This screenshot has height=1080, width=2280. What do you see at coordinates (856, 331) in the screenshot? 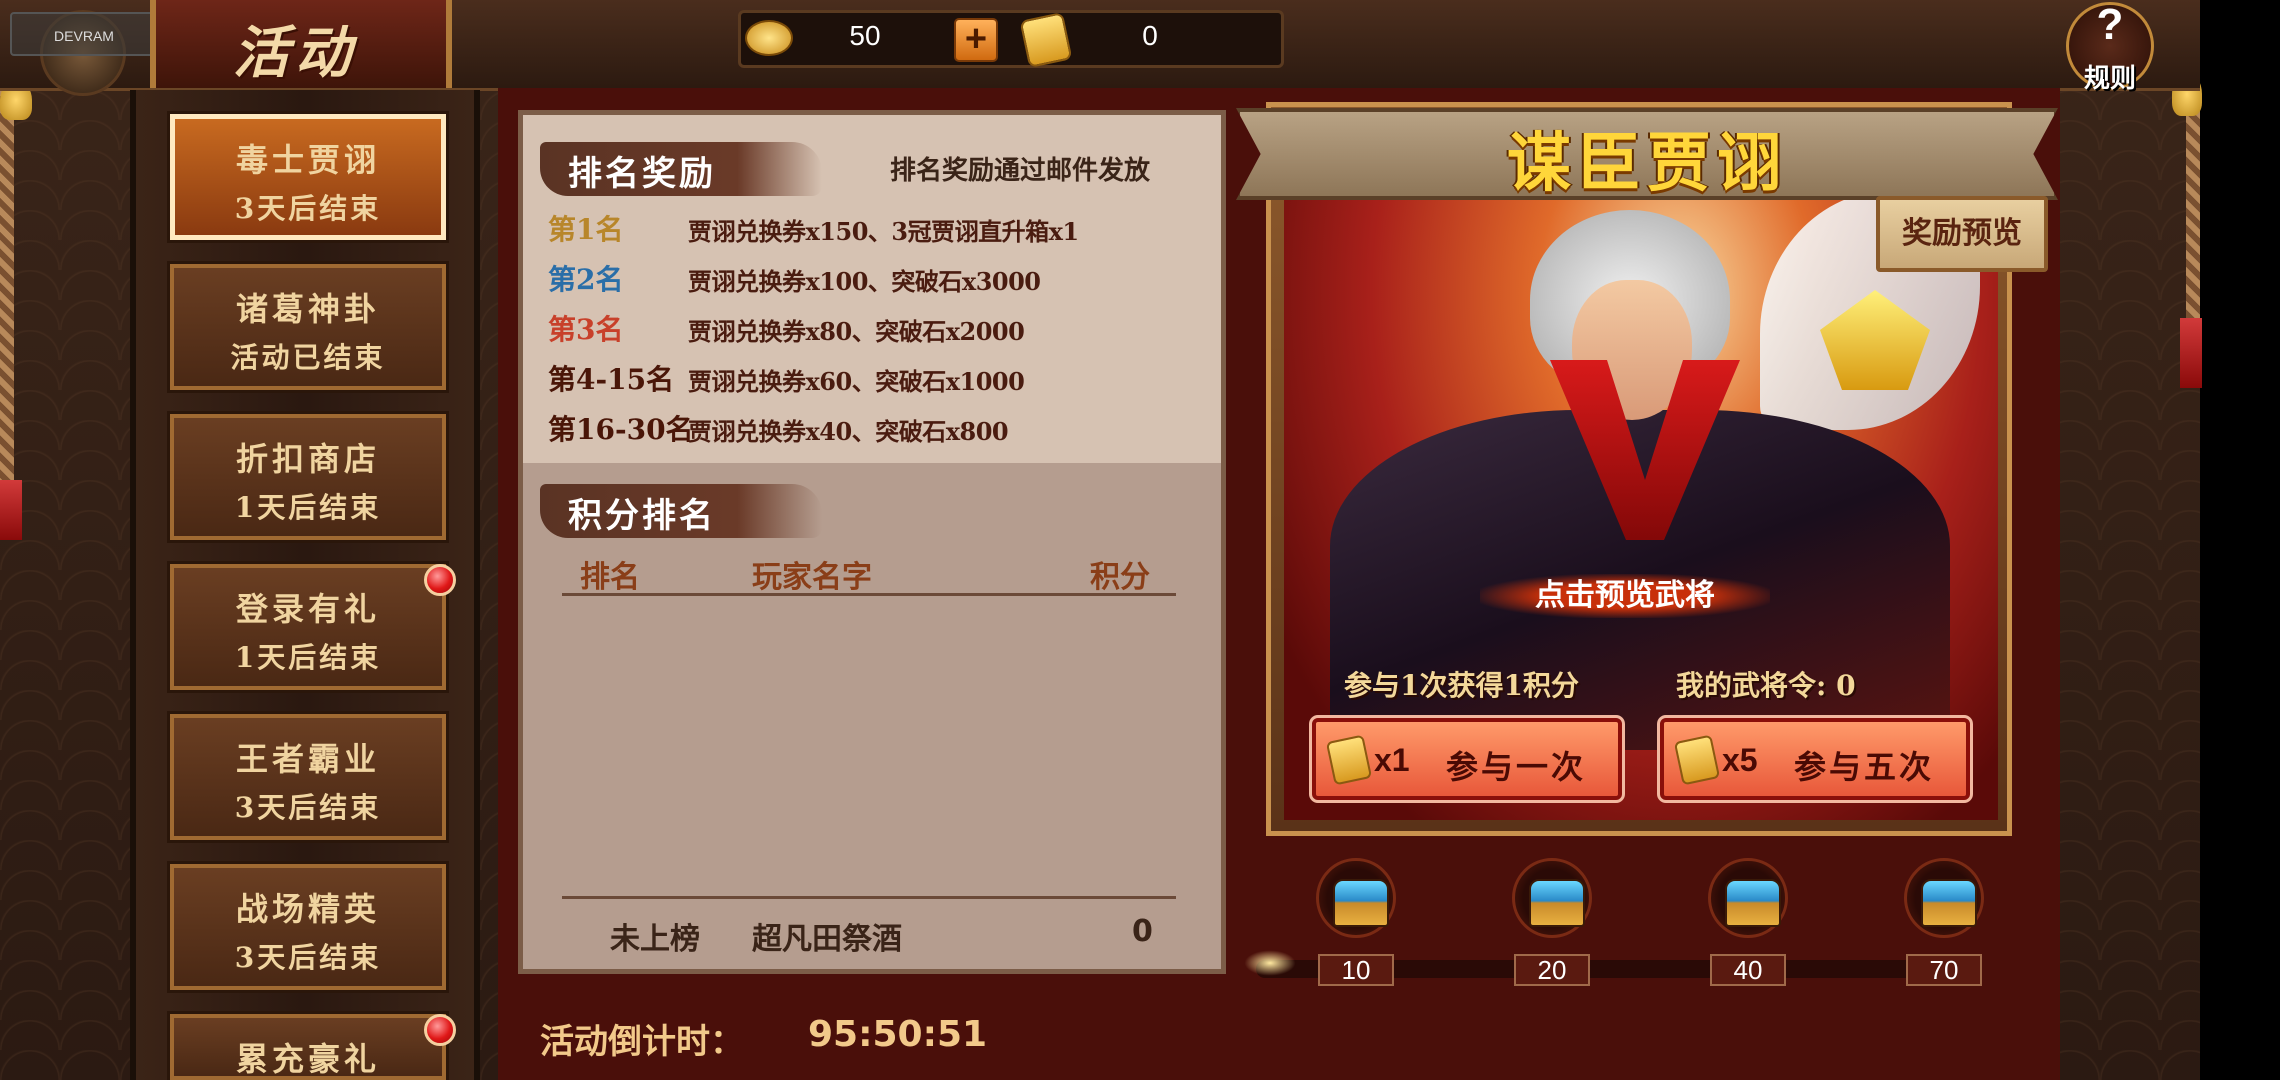
I see `rank-reward-items: 贾诩兑换券x80、突破石x2000` at bounding box center [856, 331].